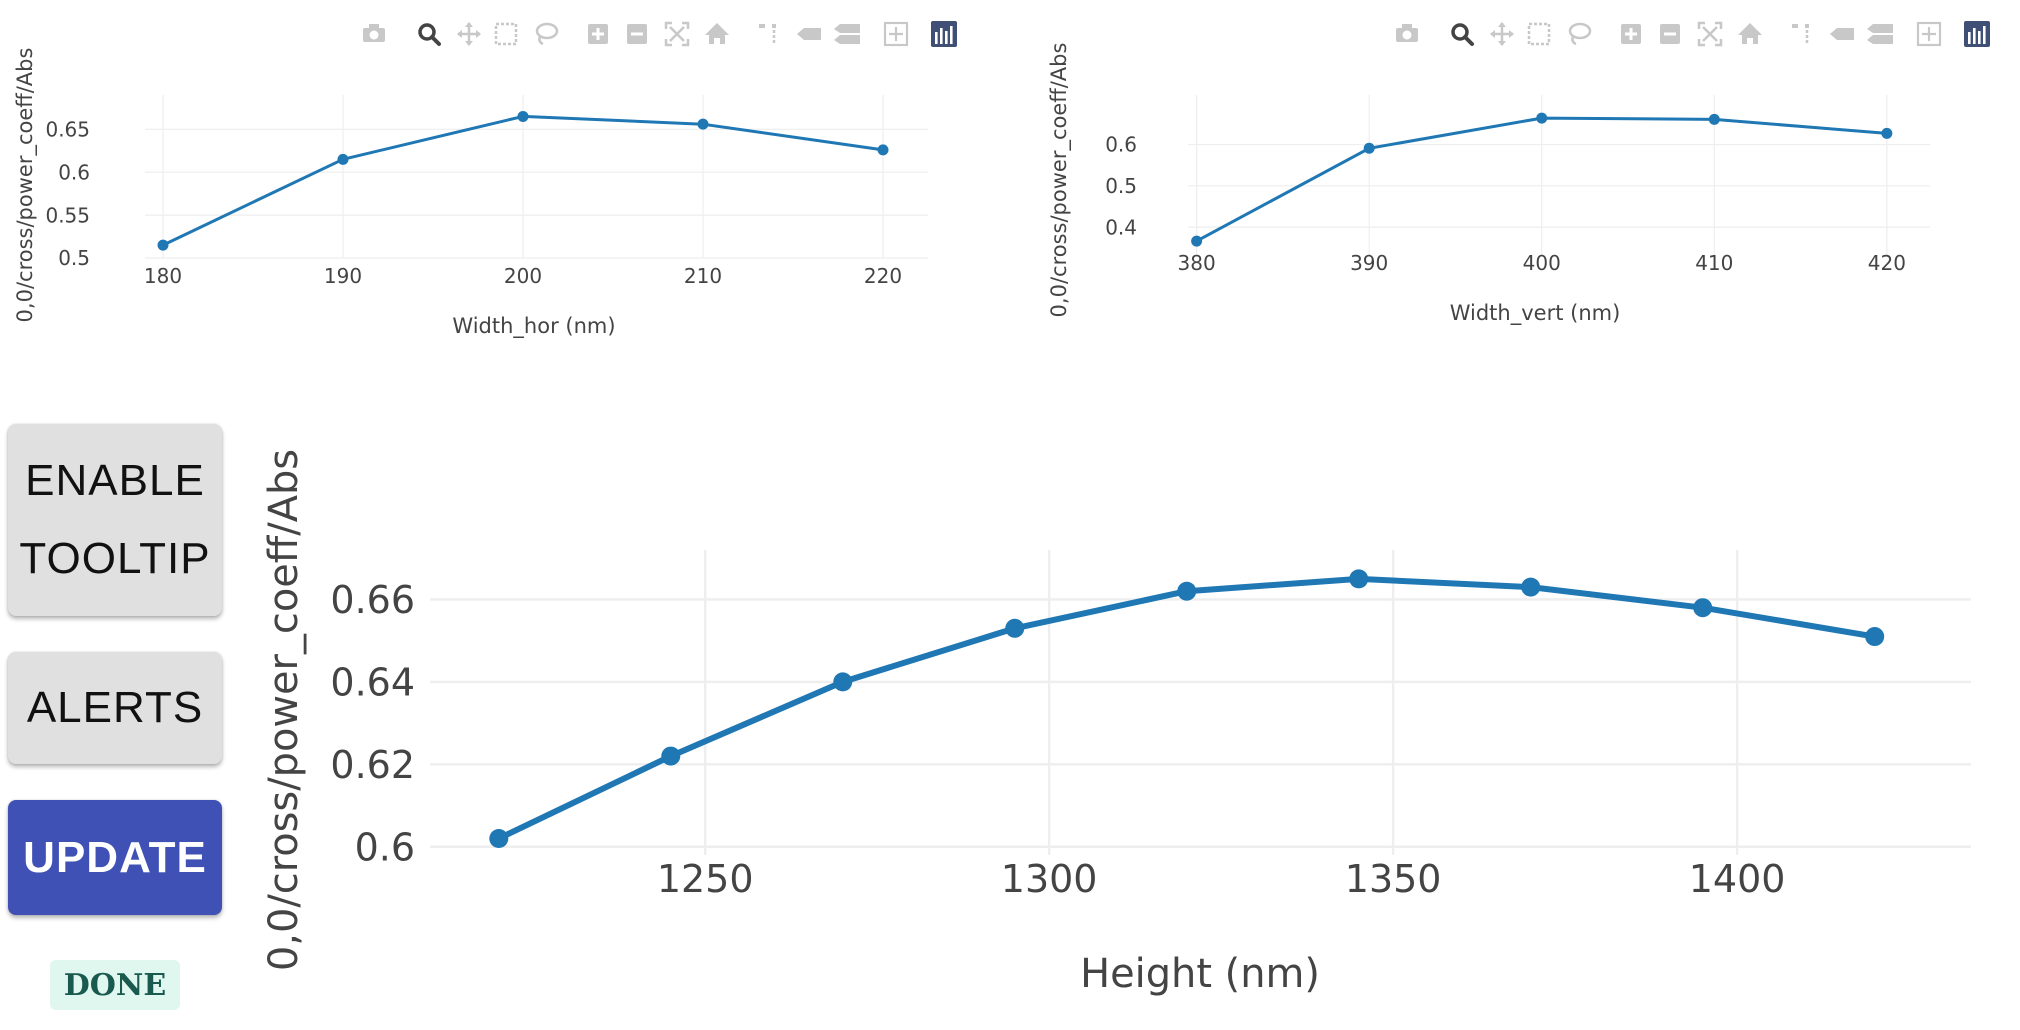 This screenshot has width=2020, height=1030. What do you see at coordinates (372, 765) in the screenshot?
I see `y-tick-label: 0.62` at bounding box center [372, 765].